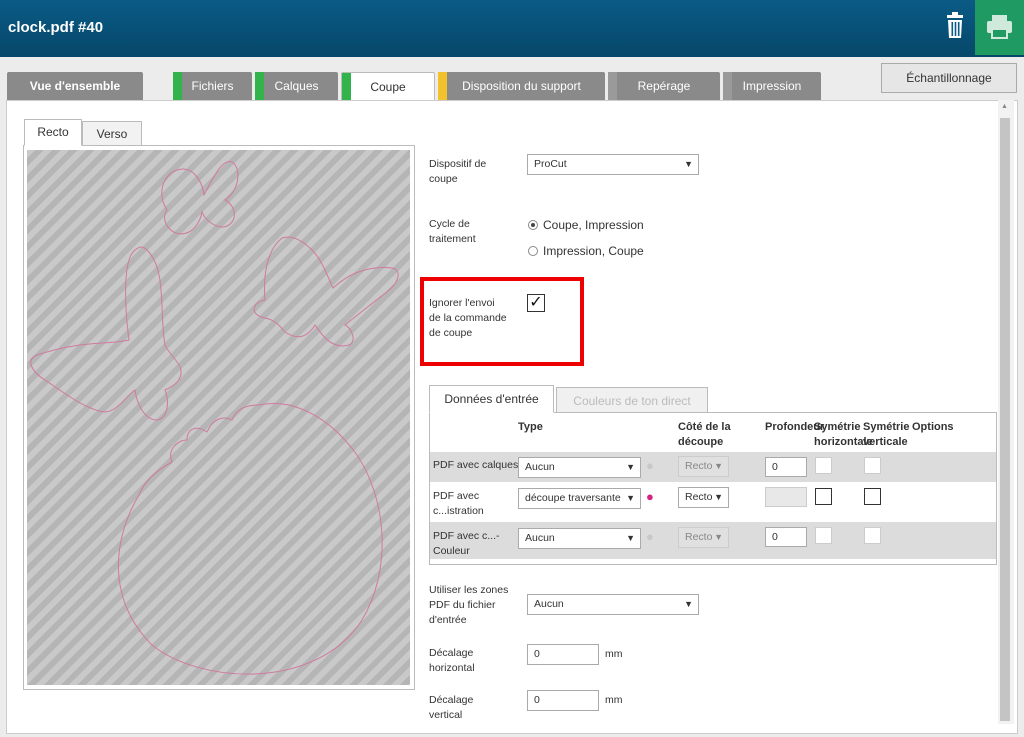  Describe the element at coordinates (614, 700) in the screenshot. I see `offset-v-unit: mm` at that location.